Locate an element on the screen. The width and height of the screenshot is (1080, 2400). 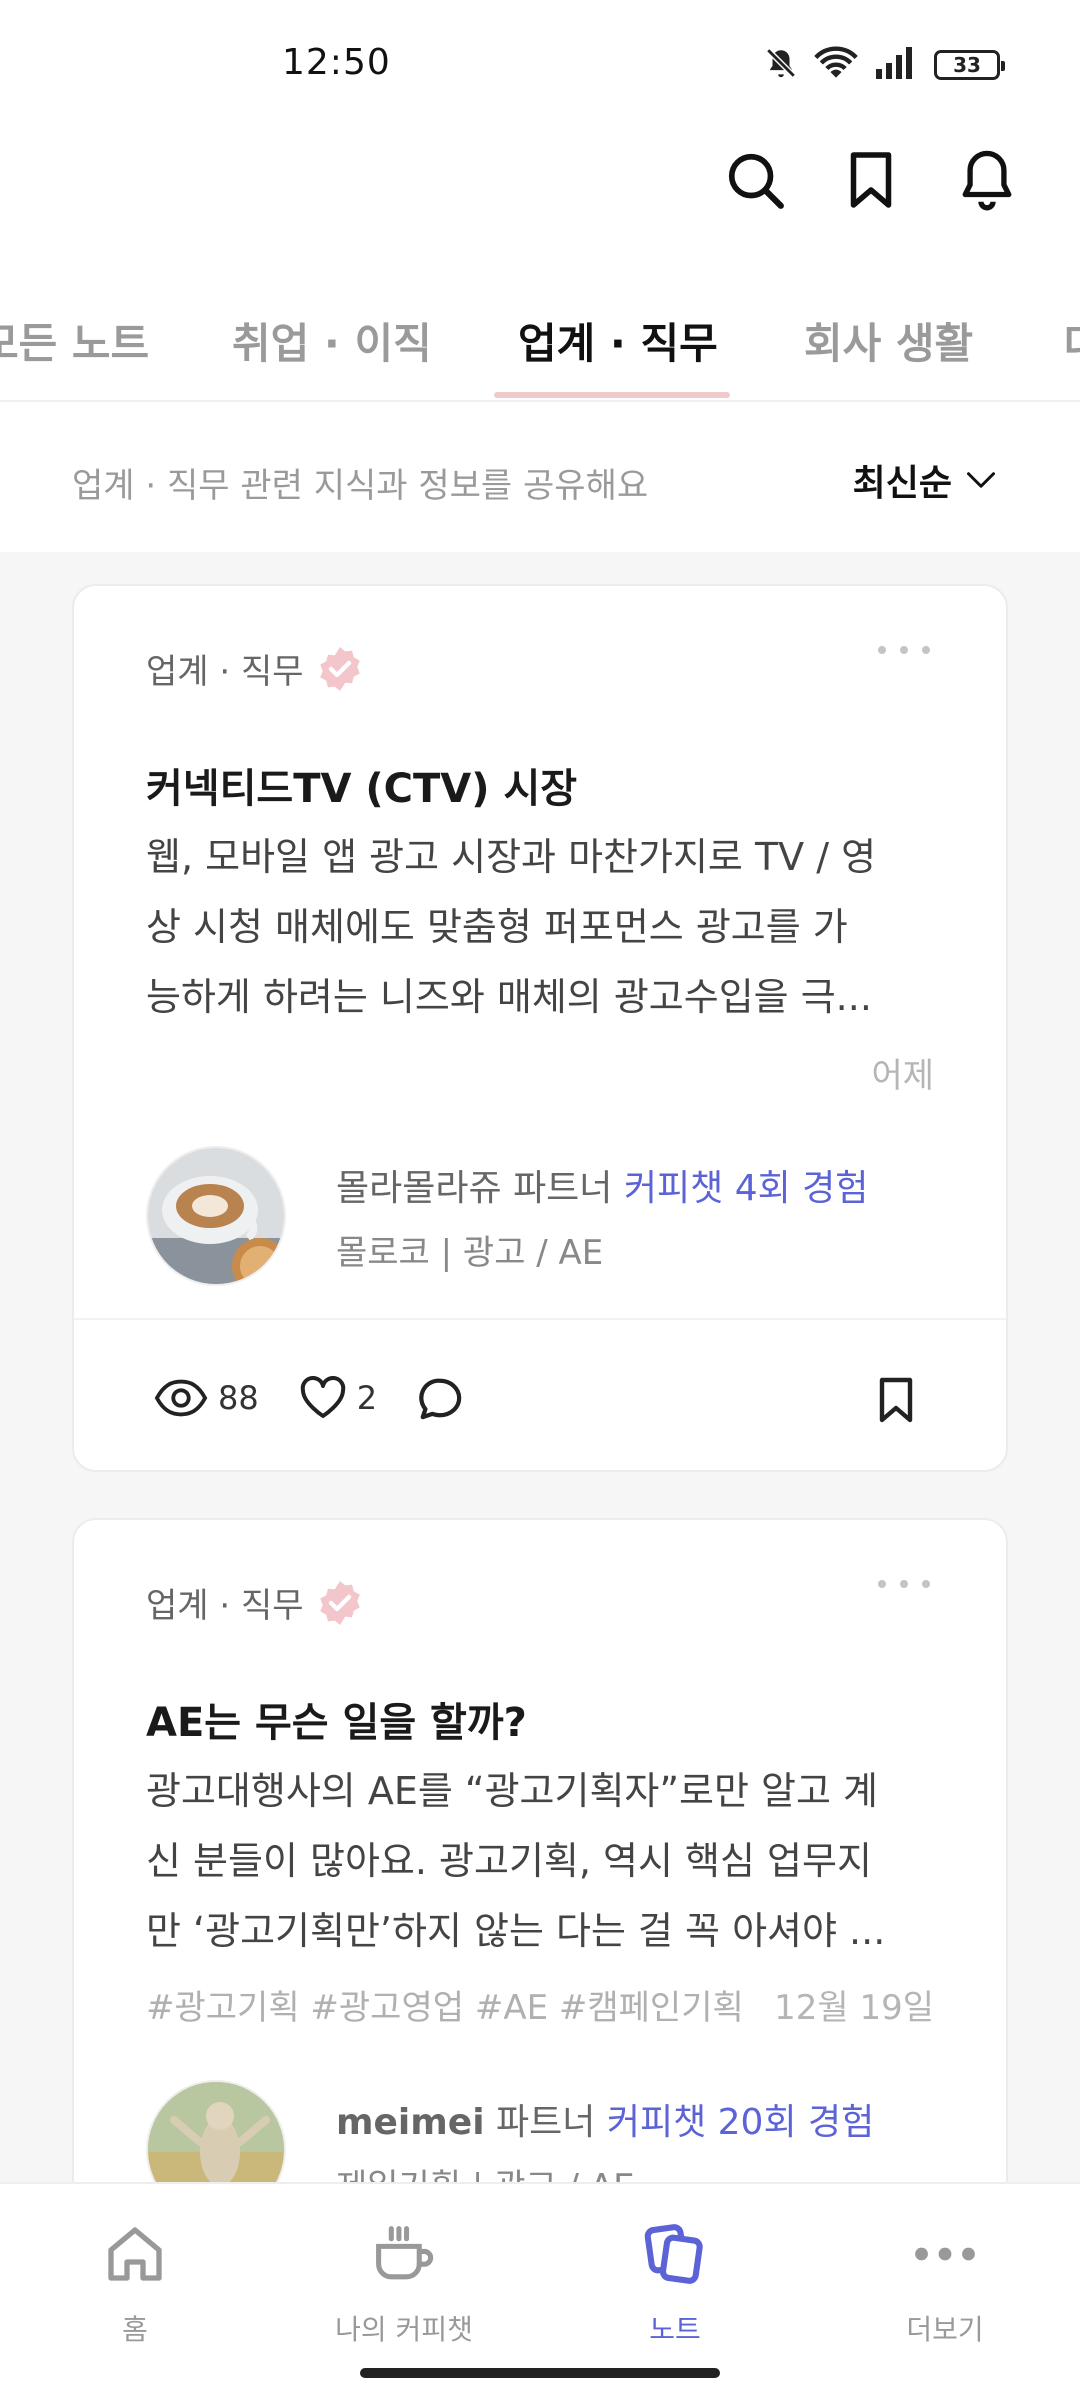
views-count: 88 is located at coordinates (238, 1398).